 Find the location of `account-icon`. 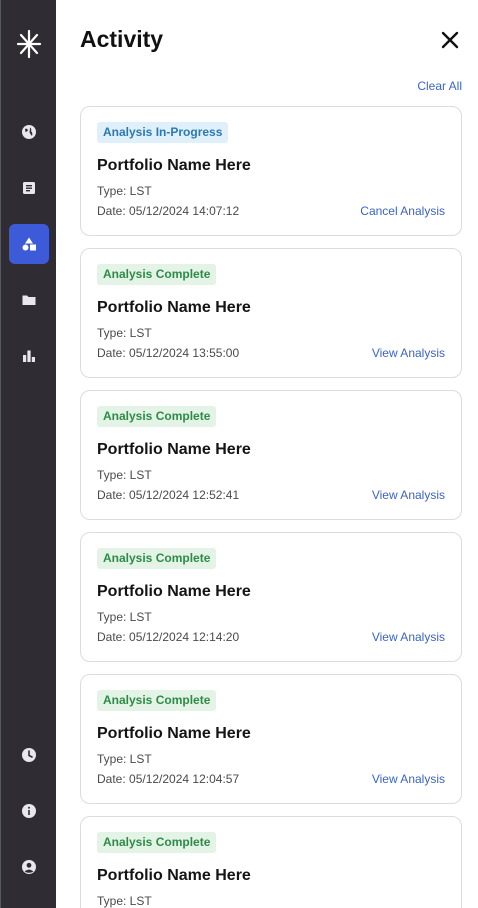

account-icon is located at coordinates (29, 867).